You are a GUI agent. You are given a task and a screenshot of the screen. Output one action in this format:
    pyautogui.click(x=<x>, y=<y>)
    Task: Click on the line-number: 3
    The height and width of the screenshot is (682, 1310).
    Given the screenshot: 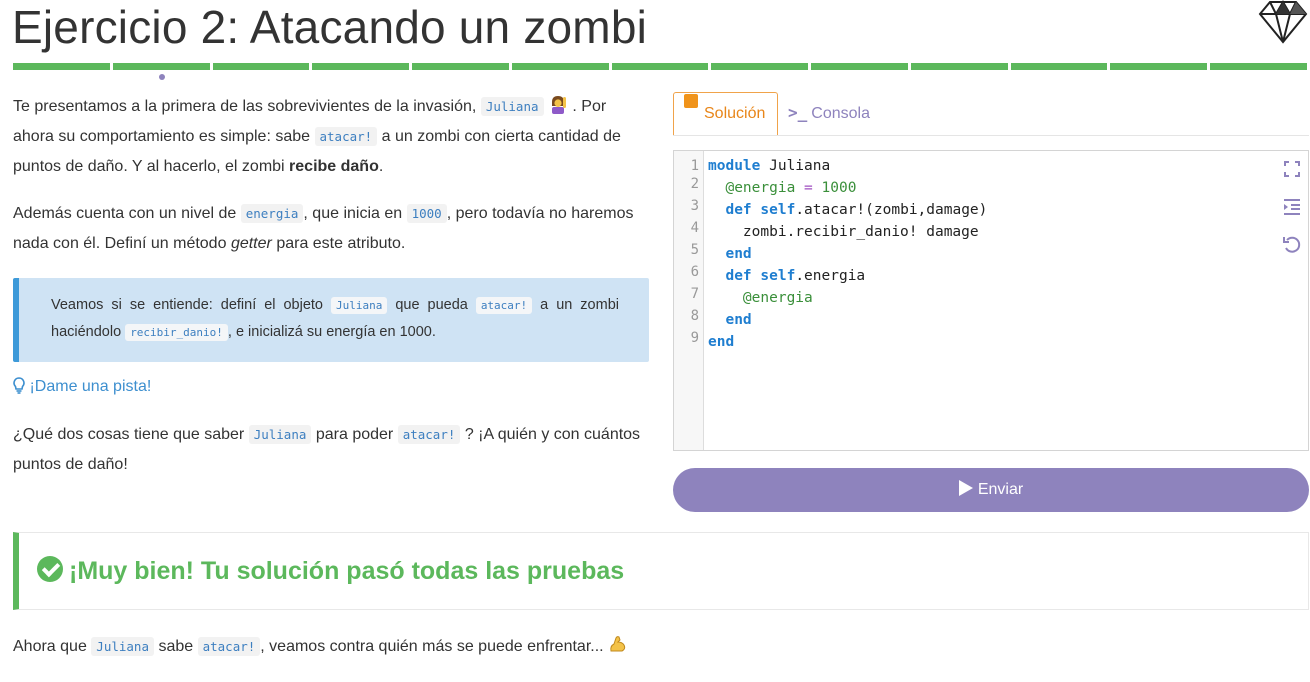 What is the action you would take?
    pyautogui.click(x=694, y=206)
    